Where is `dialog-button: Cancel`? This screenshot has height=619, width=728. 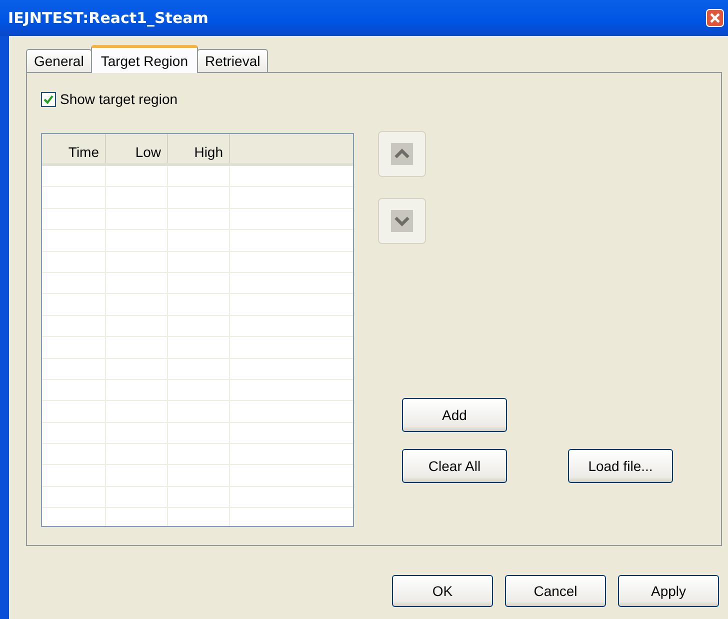
dialog-button: Cancel is located at coordinates (555, 591).